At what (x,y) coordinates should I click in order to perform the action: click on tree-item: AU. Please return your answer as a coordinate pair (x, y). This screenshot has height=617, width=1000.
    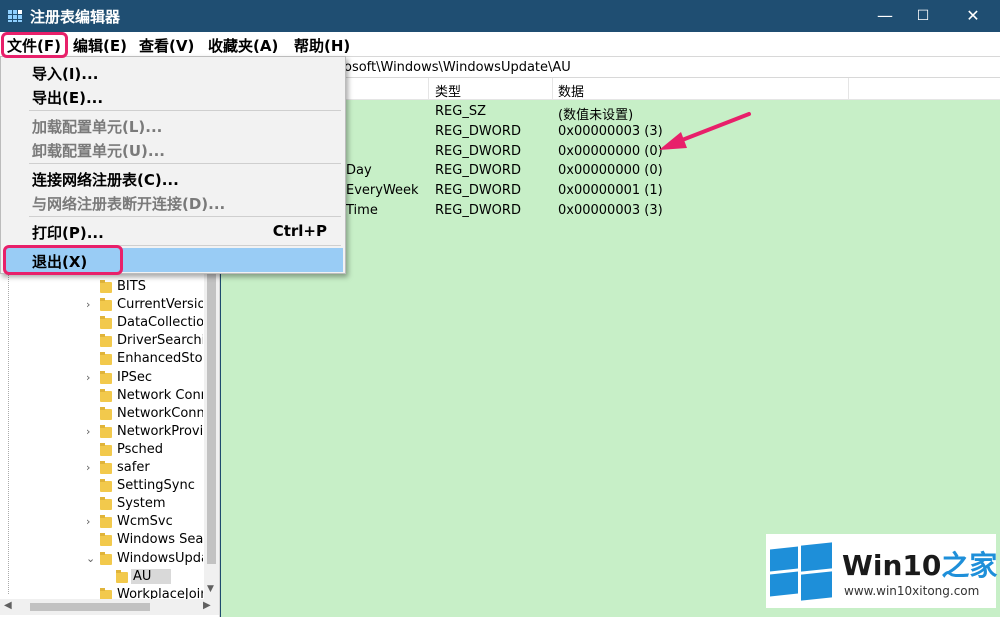
    Looking at the image, I should click on (102, 577).